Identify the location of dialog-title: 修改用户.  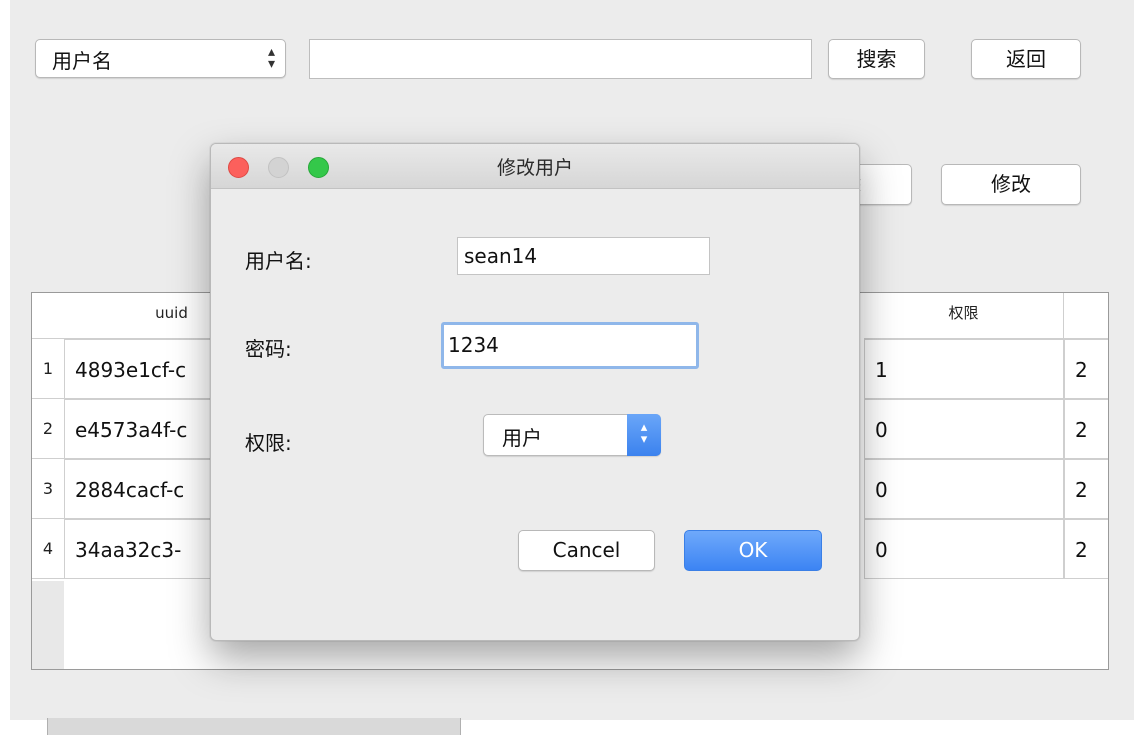
(534, 168).